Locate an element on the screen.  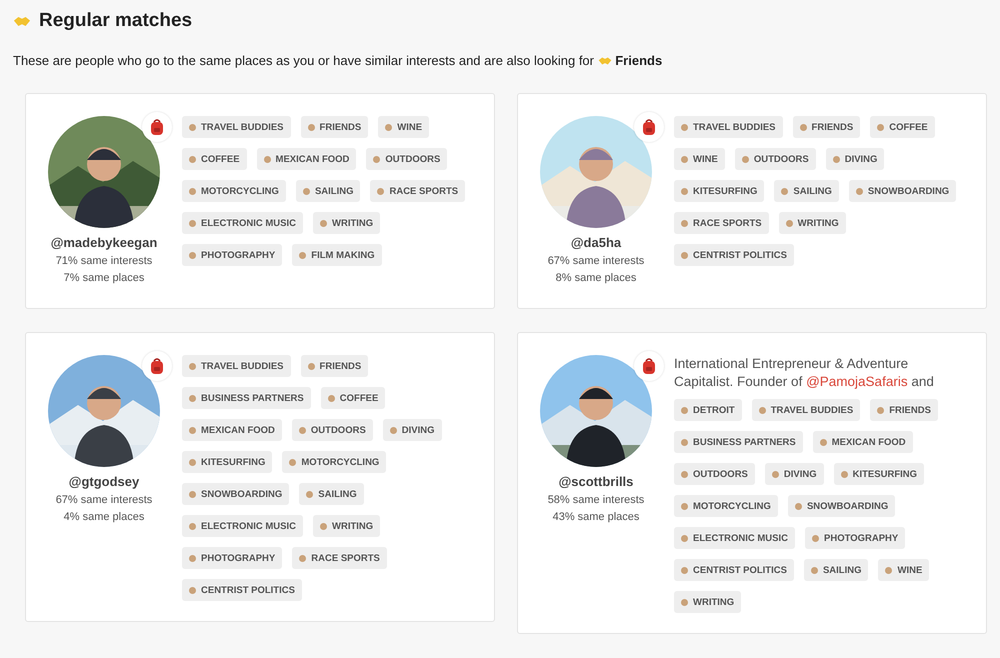
interest-tag: DETROIT is located at coordinates (708, 410).